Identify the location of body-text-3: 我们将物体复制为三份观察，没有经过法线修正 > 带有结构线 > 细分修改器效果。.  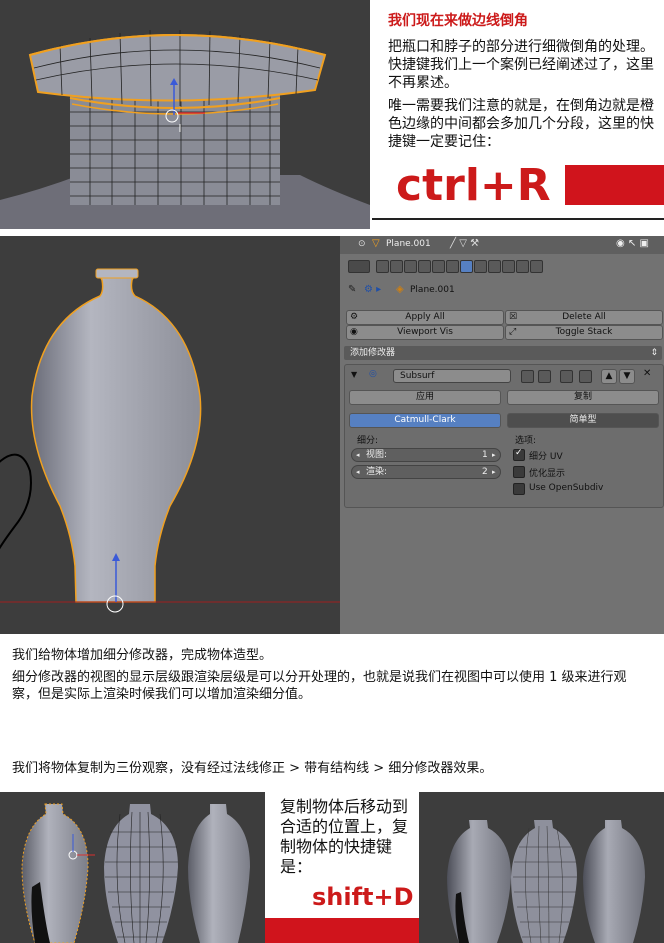
(252, 768).